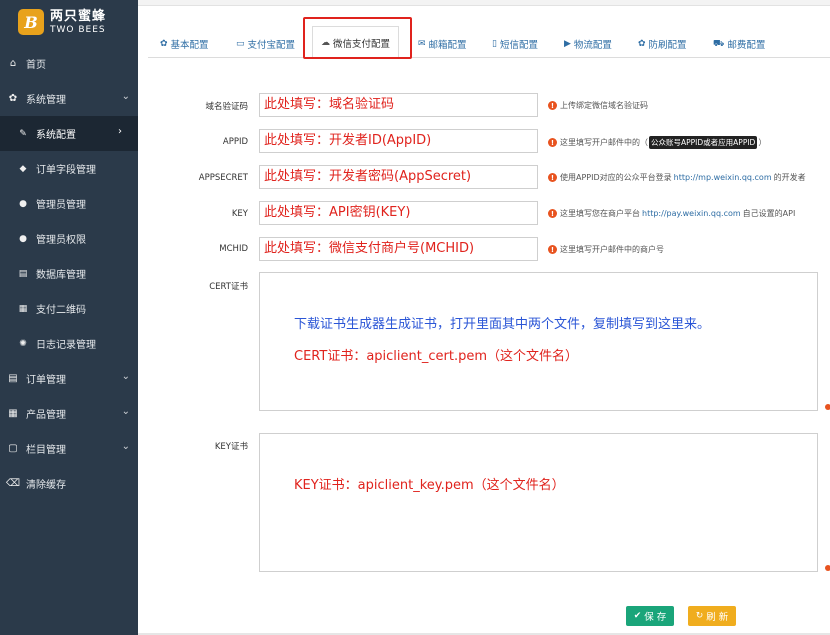 This screenshot has width=830, height=635. Describe the element at coordinates (484, 3) in the screenshot. I see `top-strip` at that location.